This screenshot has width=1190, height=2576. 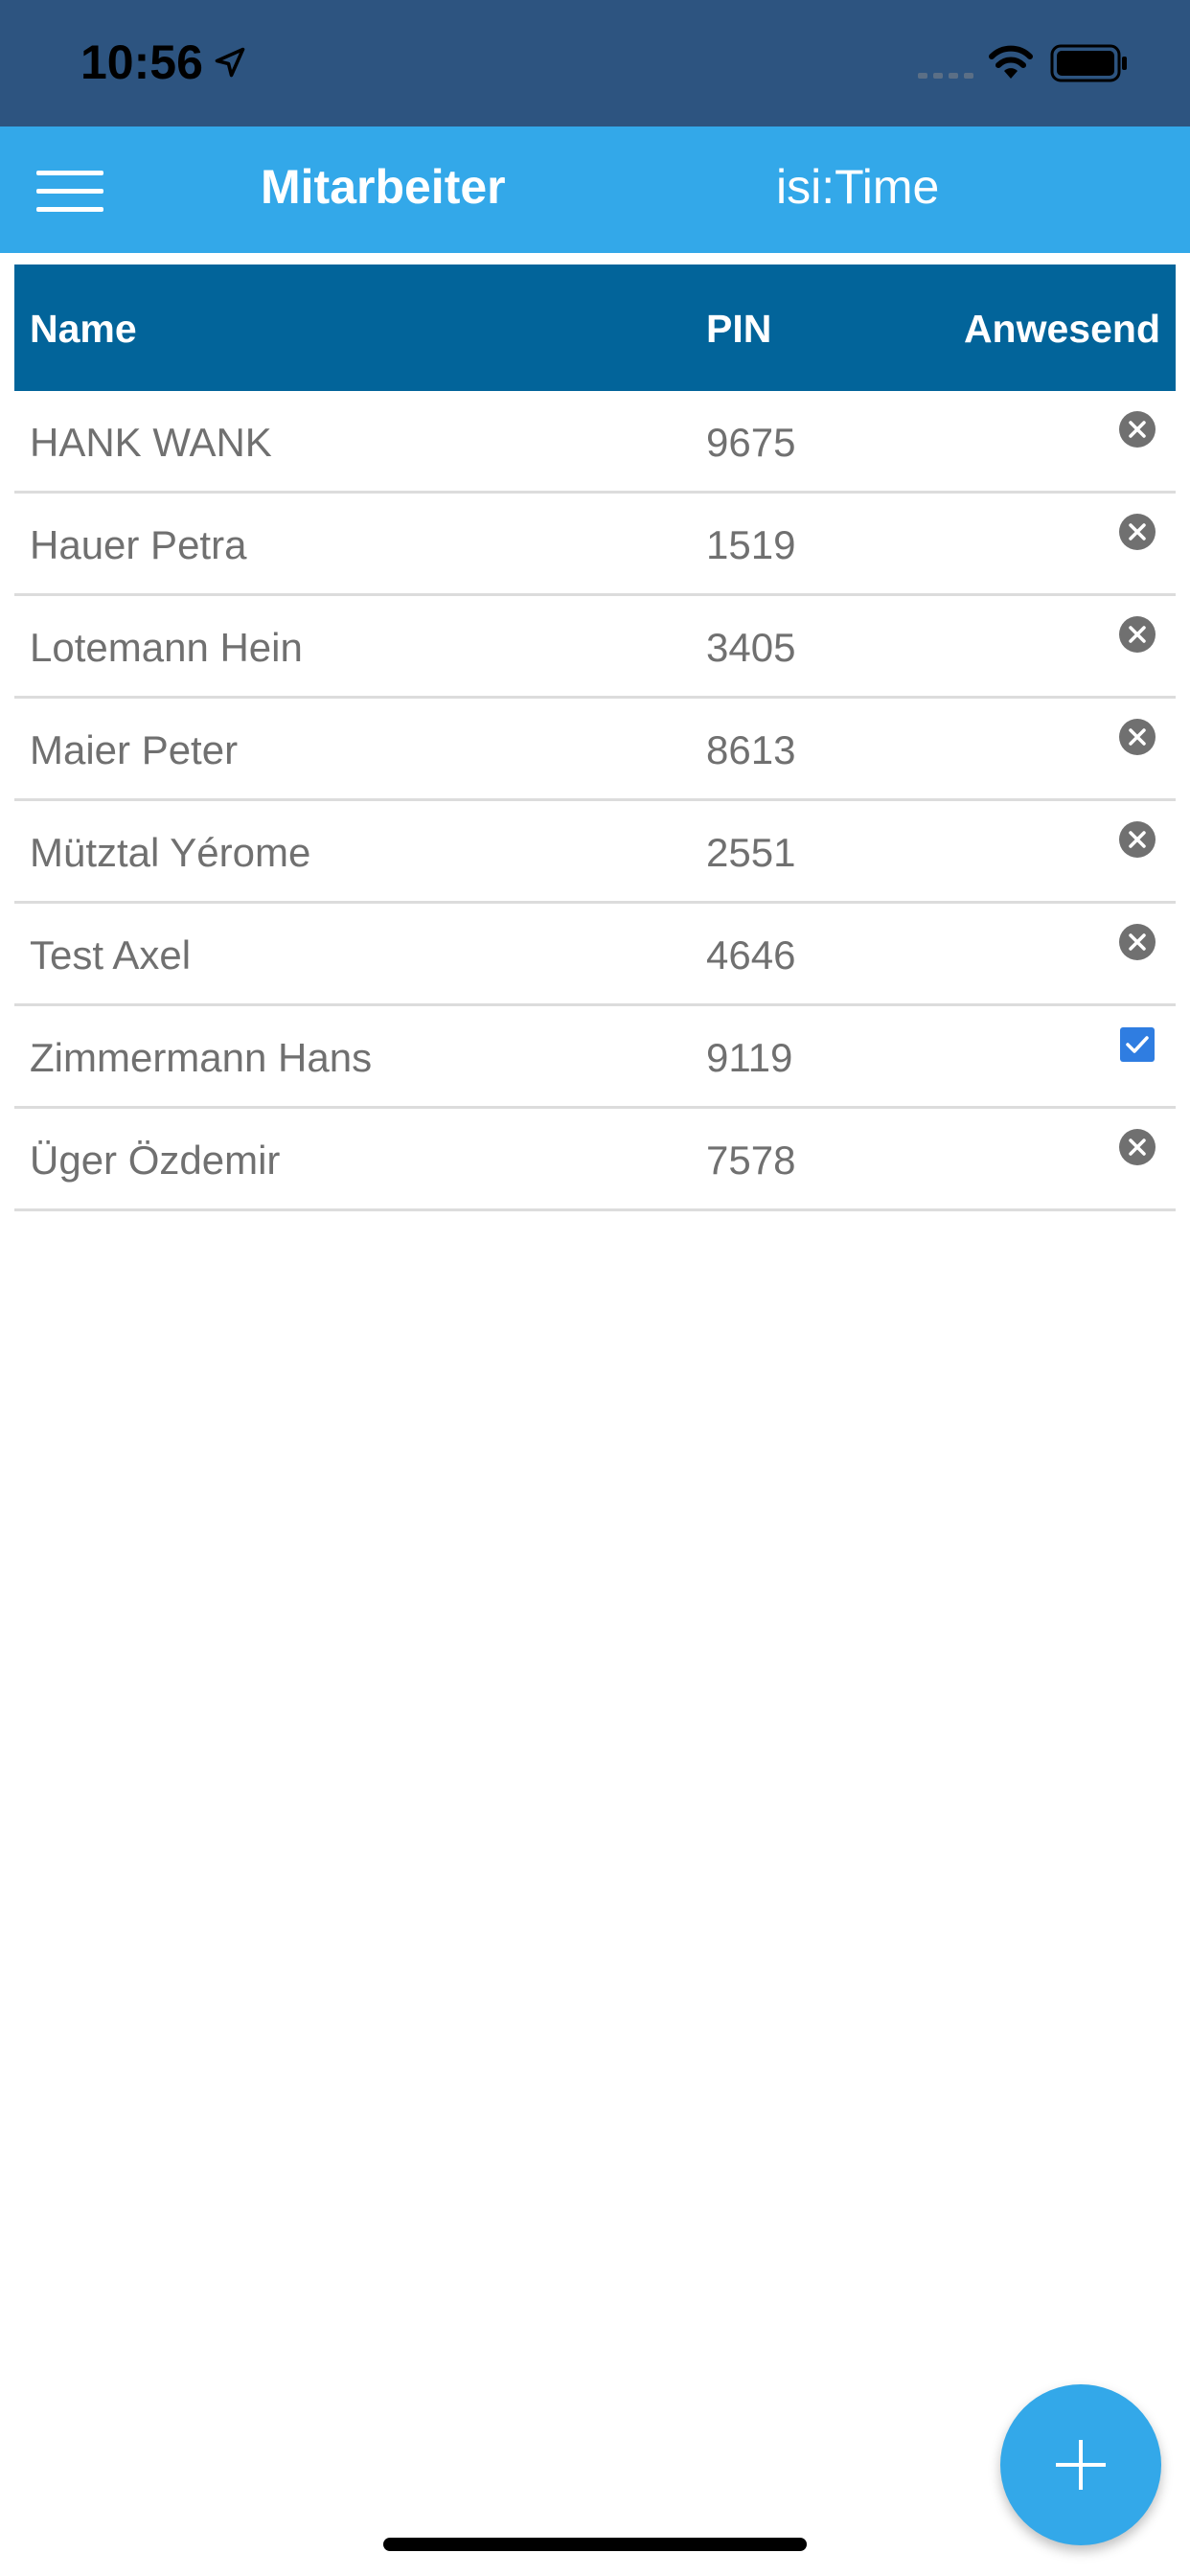 What do you see at coordinates (111, 955) in the screenshot?
I see `employee-name: Test Axel` at bounding box center [111, 955].